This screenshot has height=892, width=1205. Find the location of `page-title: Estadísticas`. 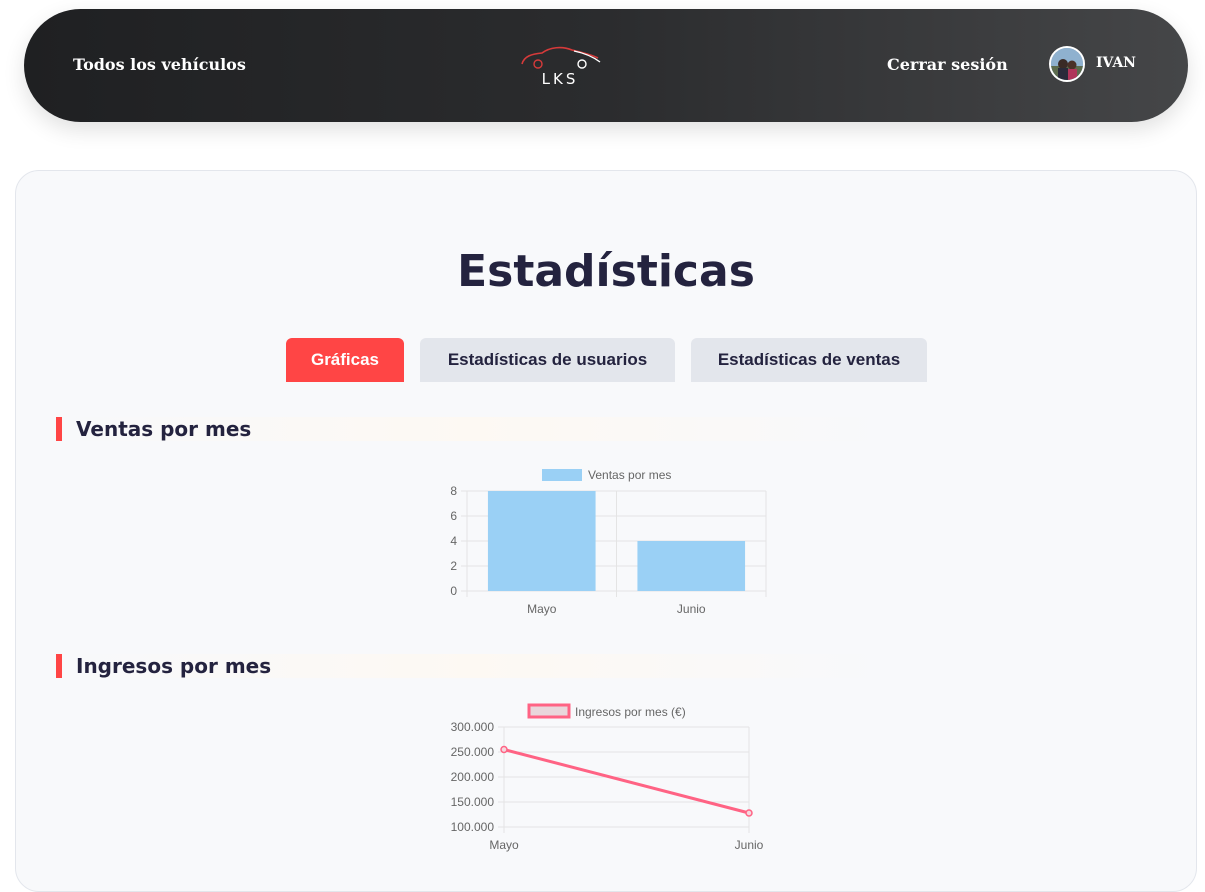

page-title: Estadísticas is located at coordinates (606, 271).